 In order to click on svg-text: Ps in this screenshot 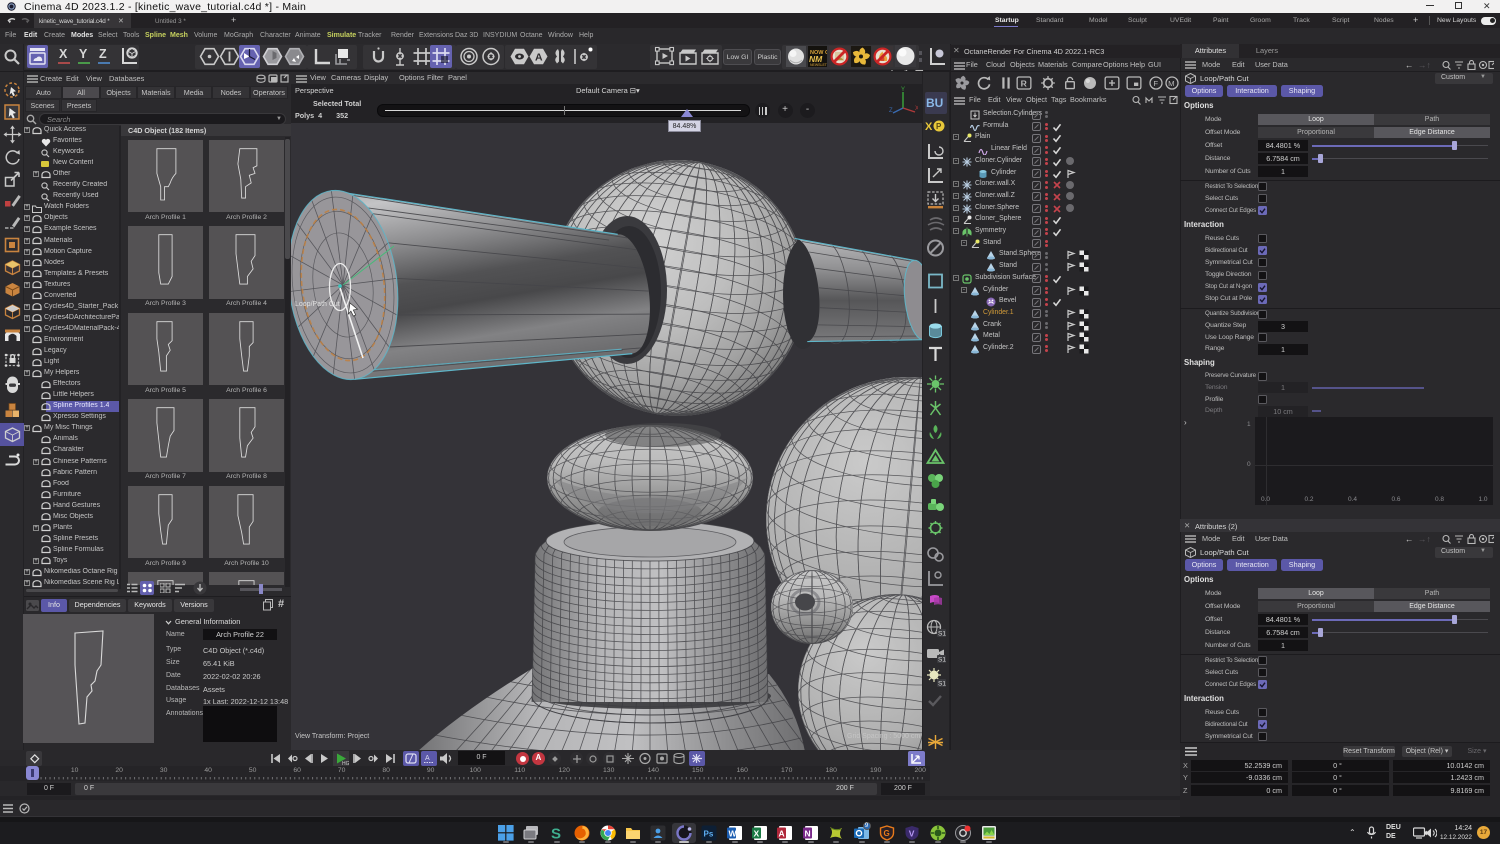, I will do `click(709, 834)`.